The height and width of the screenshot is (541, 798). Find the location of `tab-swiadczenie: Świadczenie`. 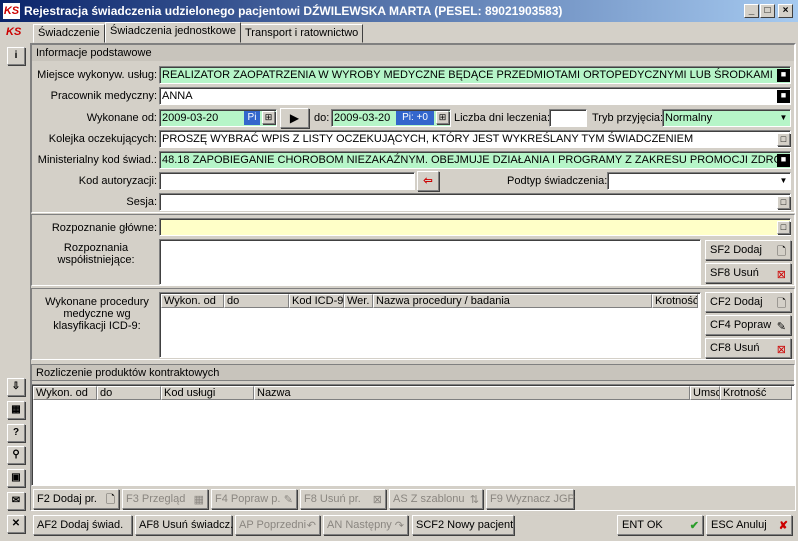

tab-swiadczenie: Świadczenie is located at coordinates (69, 33).